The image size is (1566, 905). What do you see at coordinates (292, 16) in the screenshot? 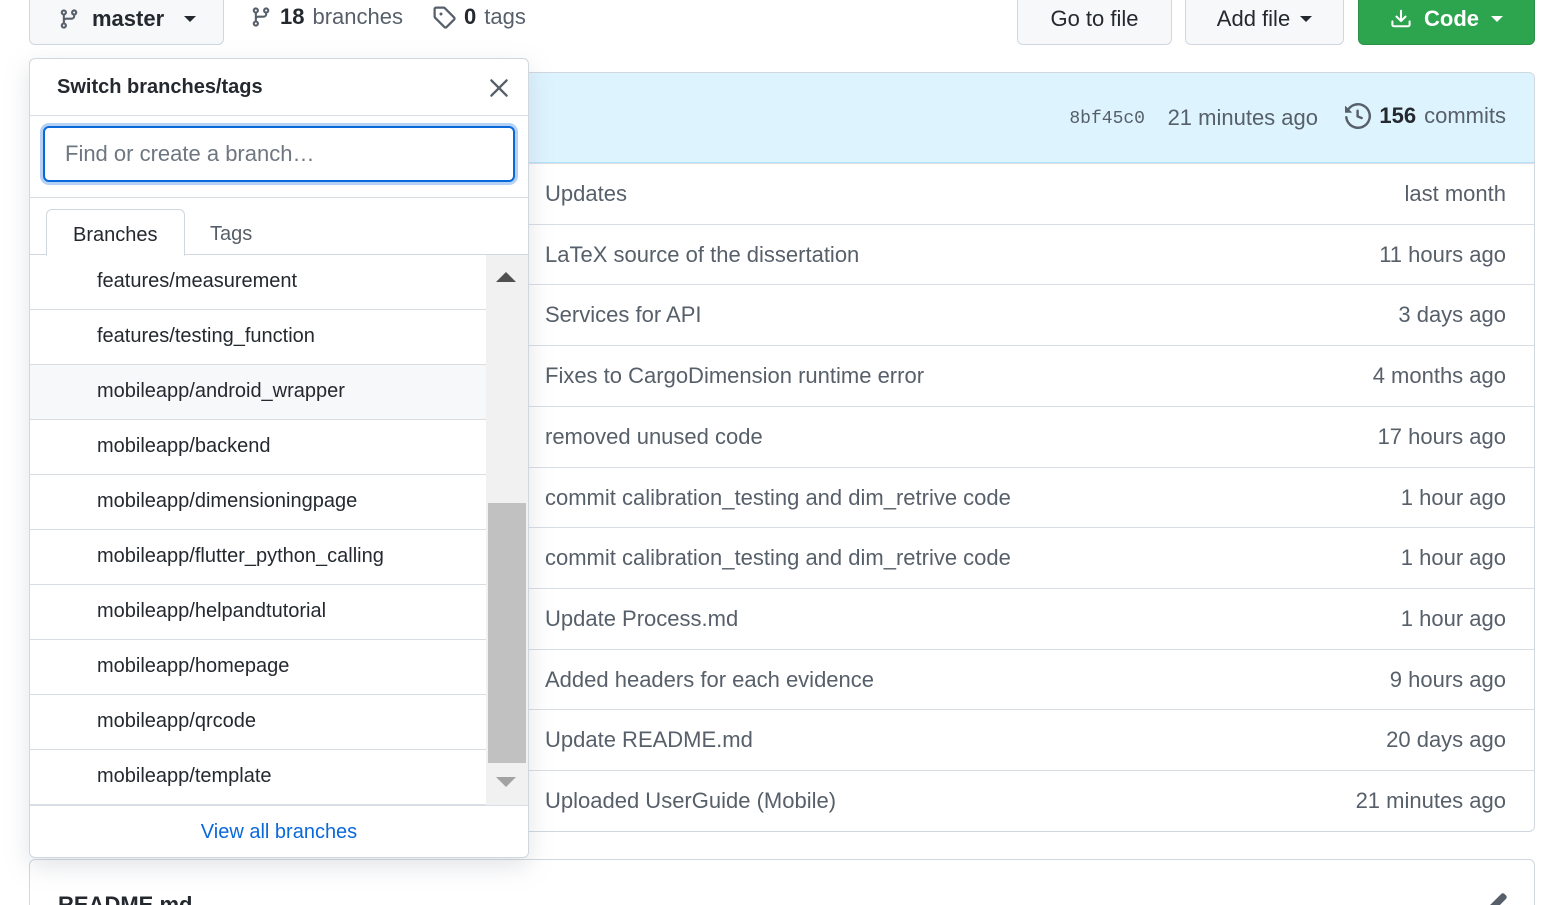
I see `branches-count: 18` at bounding box center [292, 16].